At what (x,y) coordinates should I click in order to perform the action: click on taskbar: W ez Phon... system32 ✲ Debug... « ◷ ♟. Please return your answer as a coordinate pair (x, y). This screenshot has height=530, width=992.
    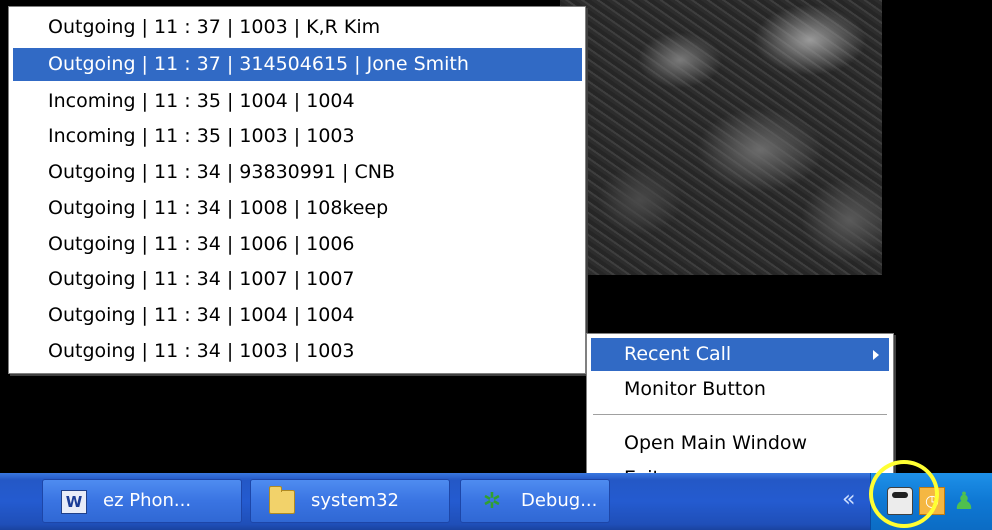
    Looking at the image, I should click on (496, 501).